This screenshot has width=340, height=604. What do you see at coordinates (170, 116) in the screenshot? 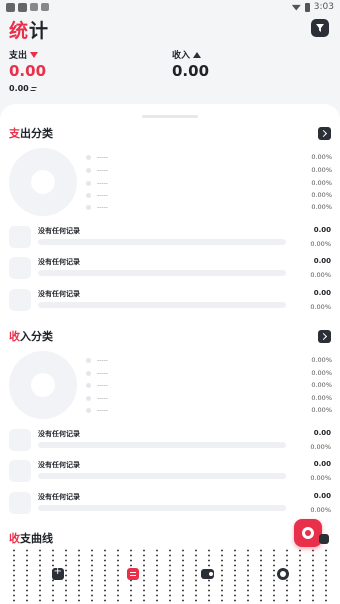
I see `drag-handle` at bounding box center [170, 116].